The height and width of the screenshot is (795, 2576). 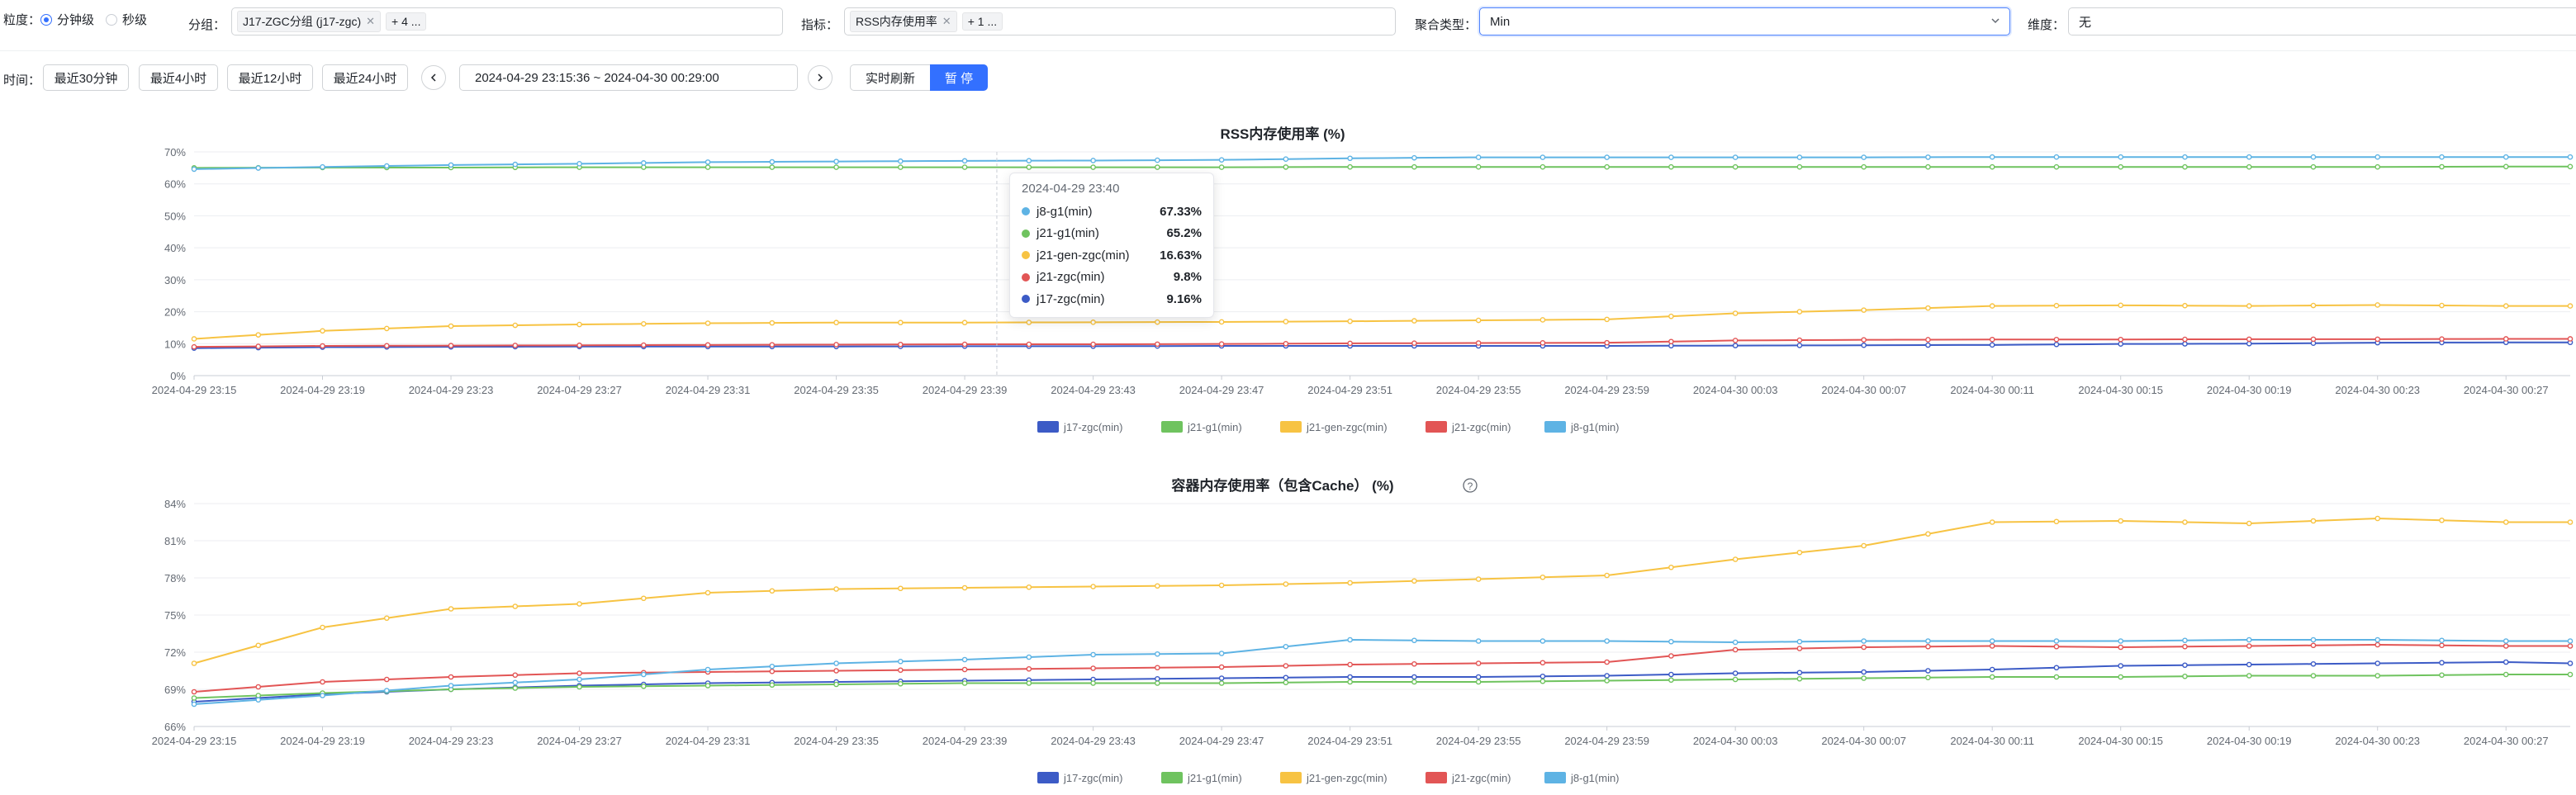 What do you see at coordinates (1093, 741) in the screenshot?
I see `x-tick-label: 2024-04-29 23:43` at bounding box center [1093, 741].